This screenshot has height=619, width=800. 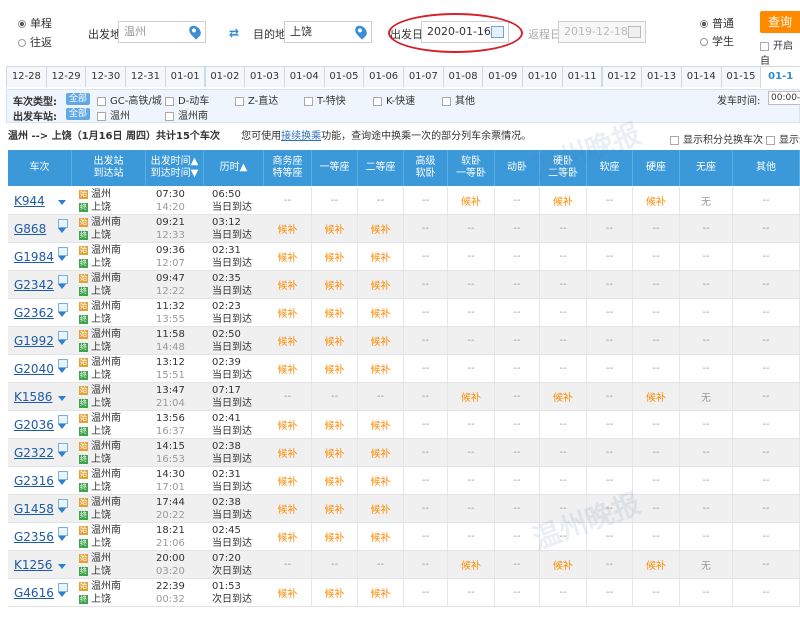 What do you see at coordinates (34, 509) in the screenshot?
I see `train-number-link: G1458` at bounding box center [34, 509].